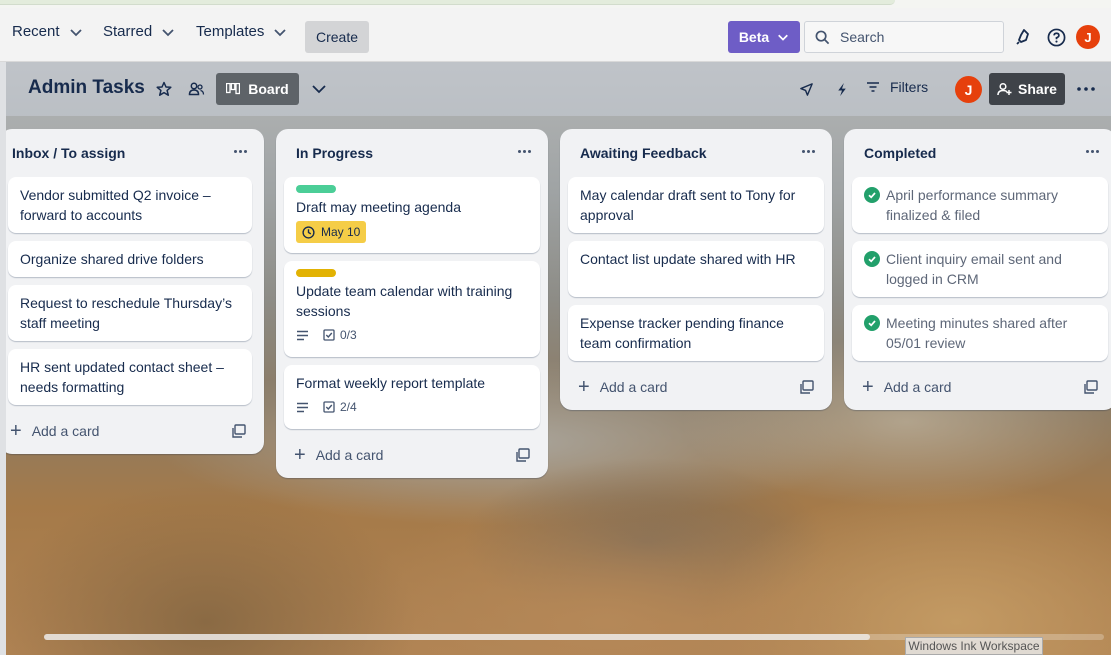 The width and height of the screenshot is (1111, 655). Describe the element at coordinates (337, 37) in the screenshot. I see `create-button: Create` at that location.